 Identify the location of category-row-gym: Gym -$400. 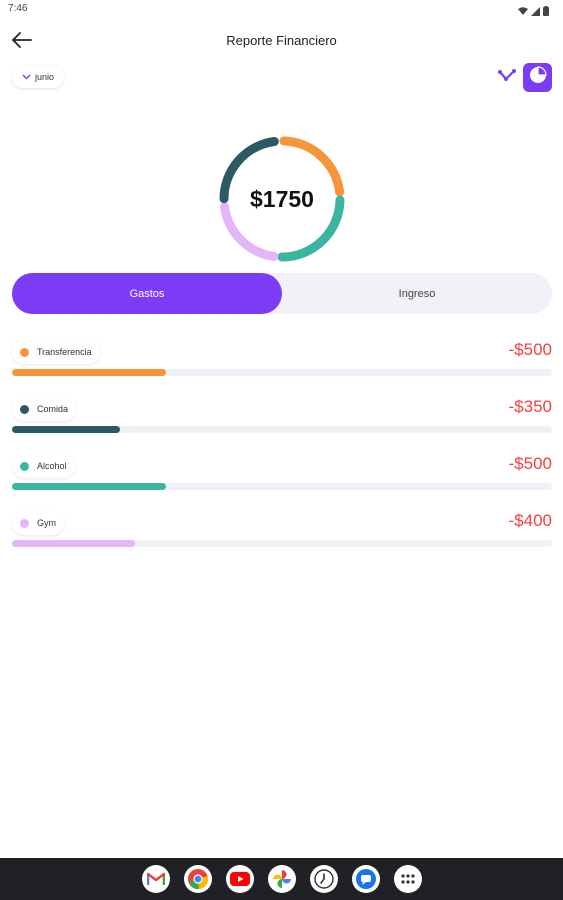
(282, 535).